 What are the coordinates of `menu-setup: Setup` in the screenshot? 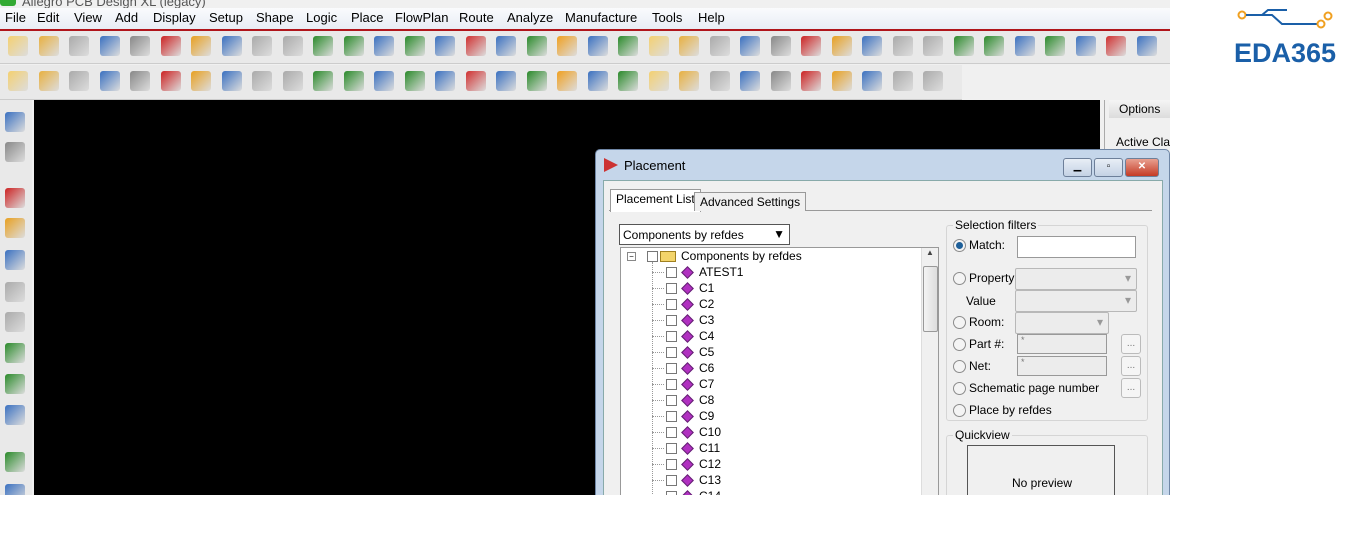 It's located at (226, 17).